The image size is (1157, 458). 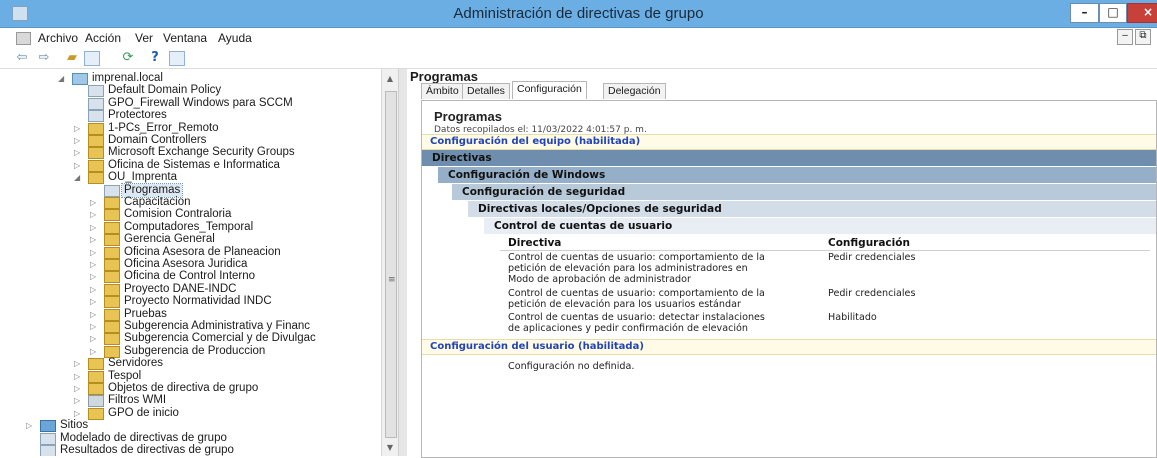 I want to click on tree-node: ▷ Filtros WMI, so click(x=190, y=401).